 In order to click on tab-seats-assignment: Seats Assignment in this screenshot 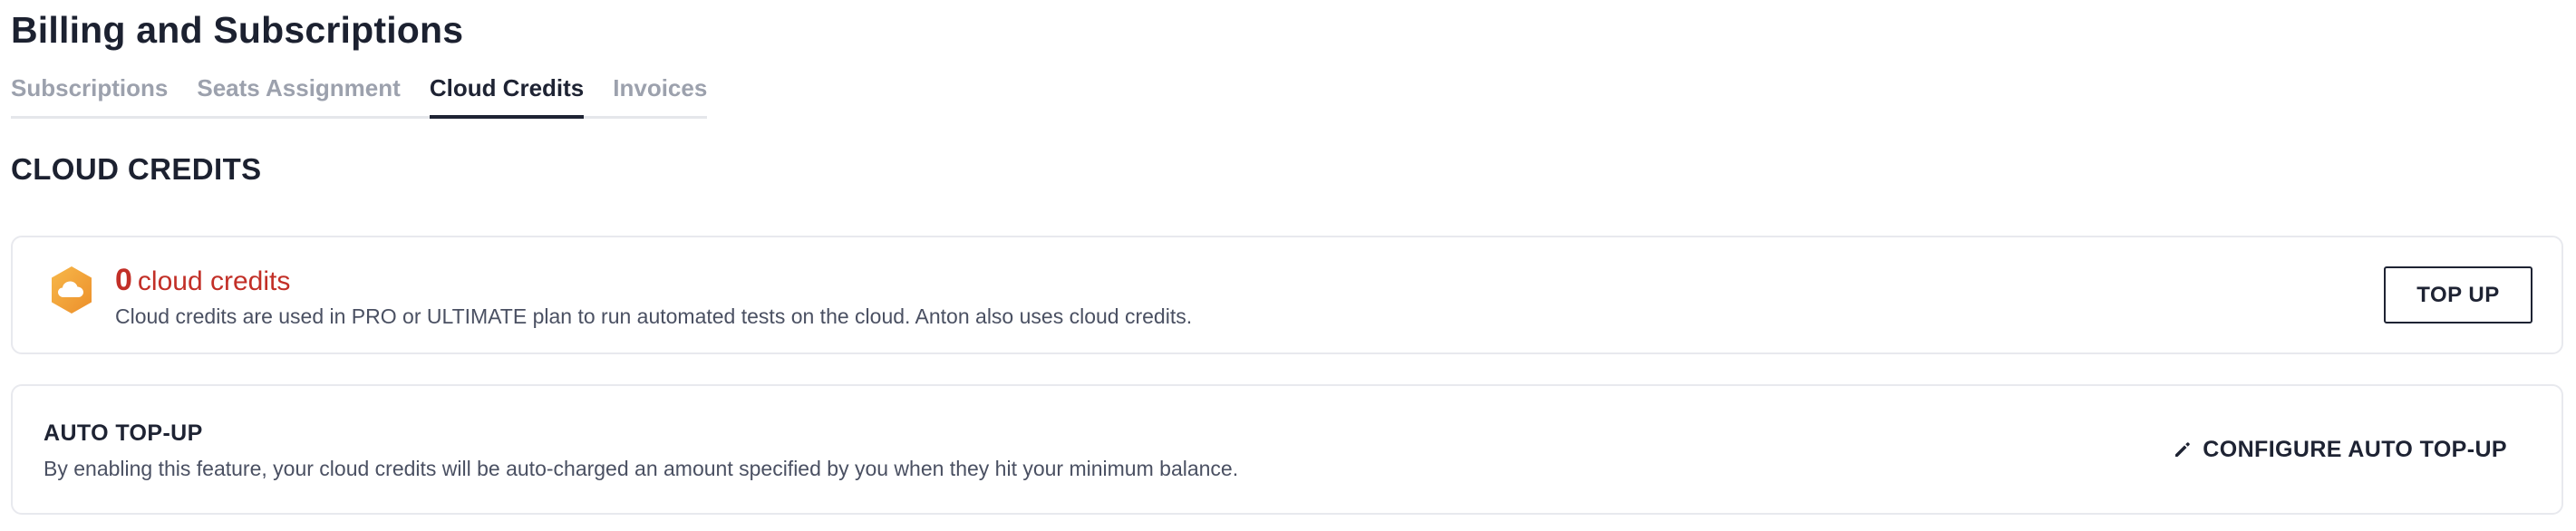, I will do `click(298, 93)`.